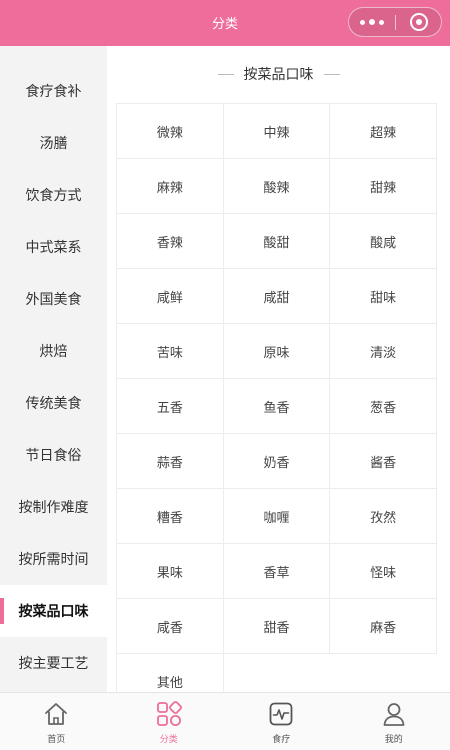  What do you see at coordinates (277, 131) in the screenshot?
I see `taste-option: 中辣` at bounding box center [277, 131].